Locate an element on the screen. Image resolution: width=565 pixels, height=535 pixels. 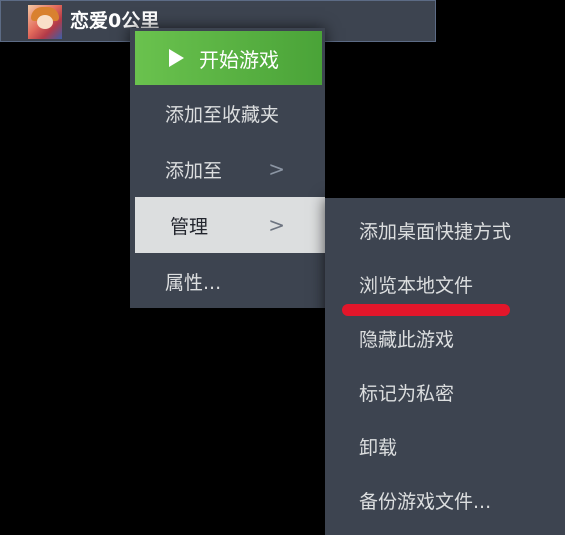
play-game-button: 开始游戏 is located at coordinates (228, 58).